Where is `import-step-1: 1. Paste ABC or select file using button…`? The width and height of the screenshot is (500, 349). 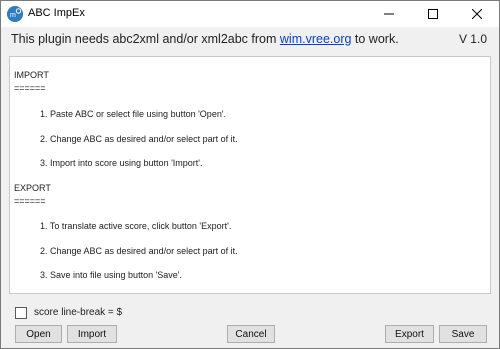
import-step-1: 1. Paste ABC or select file using button… is located at coordinates (133, 114).